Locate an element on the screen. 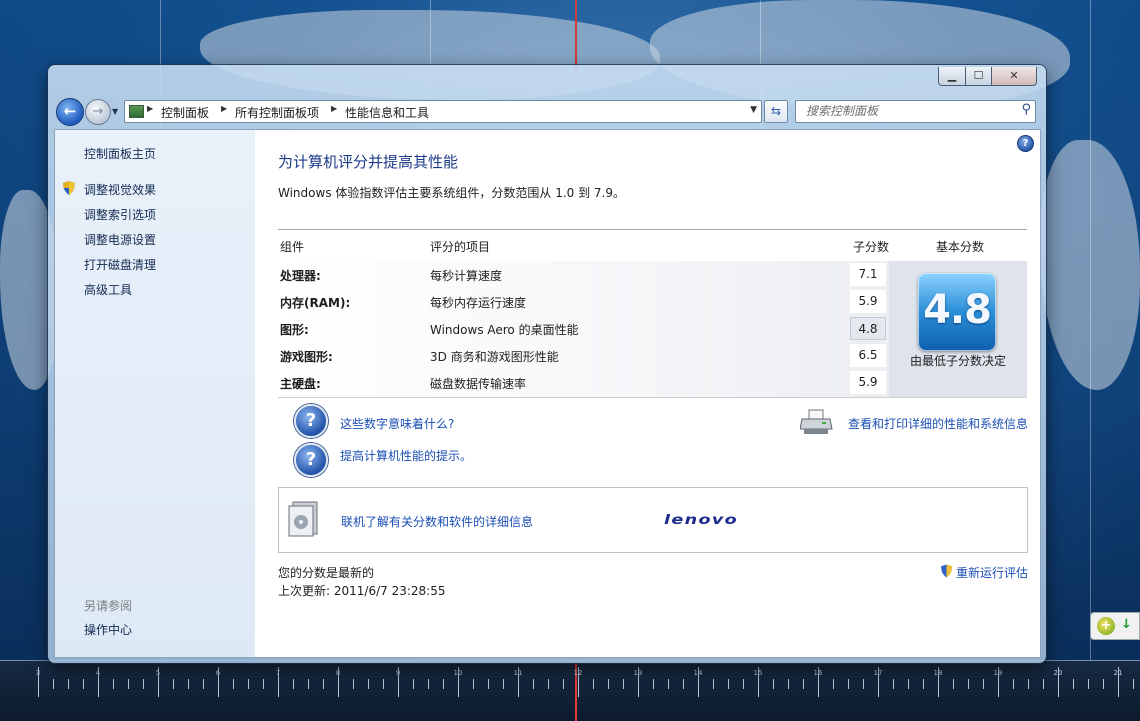  link-improve-tips: 提高计算机性能的提示。 is located at coordinates (406, 455).